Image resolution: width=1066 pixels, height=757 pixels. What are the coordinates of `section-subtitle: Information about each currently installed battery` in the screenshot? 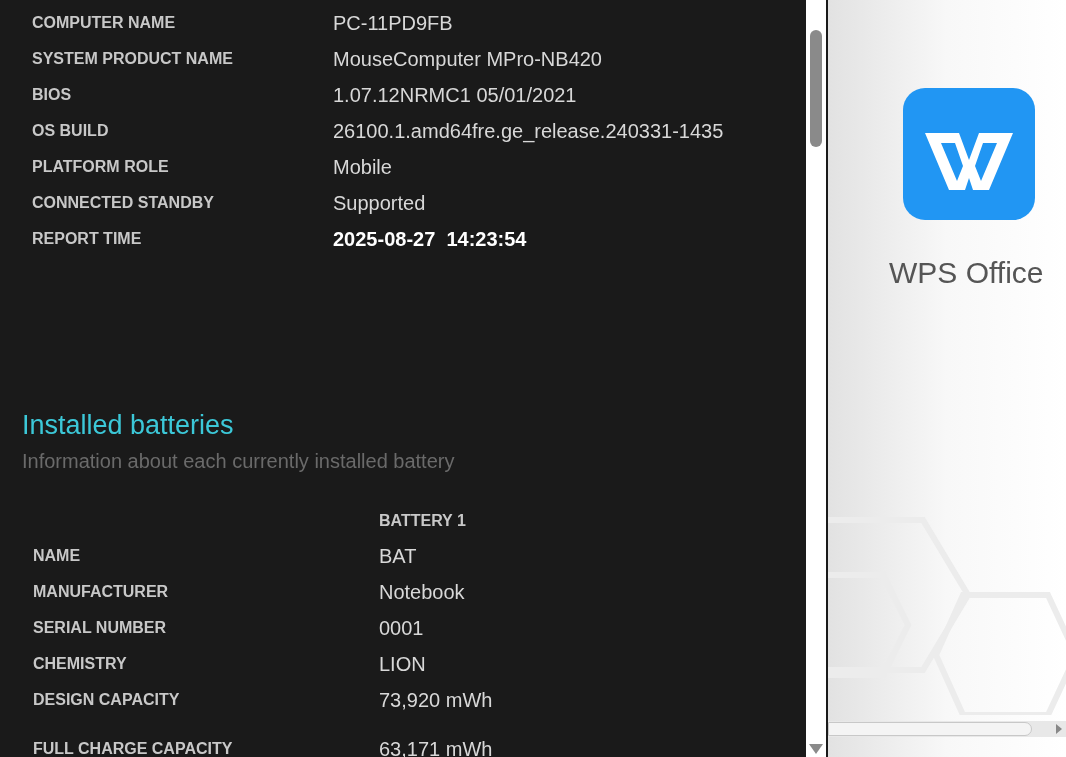 It's located at (239, 461).